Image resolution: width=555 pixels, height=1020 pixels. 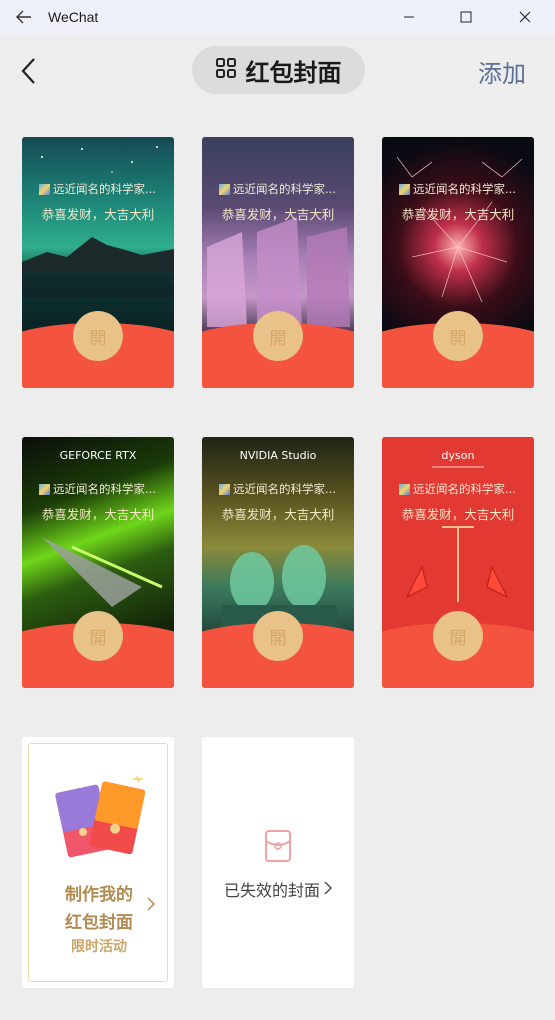 I want to click on add-button: 添加, so click(x=502, y=71).